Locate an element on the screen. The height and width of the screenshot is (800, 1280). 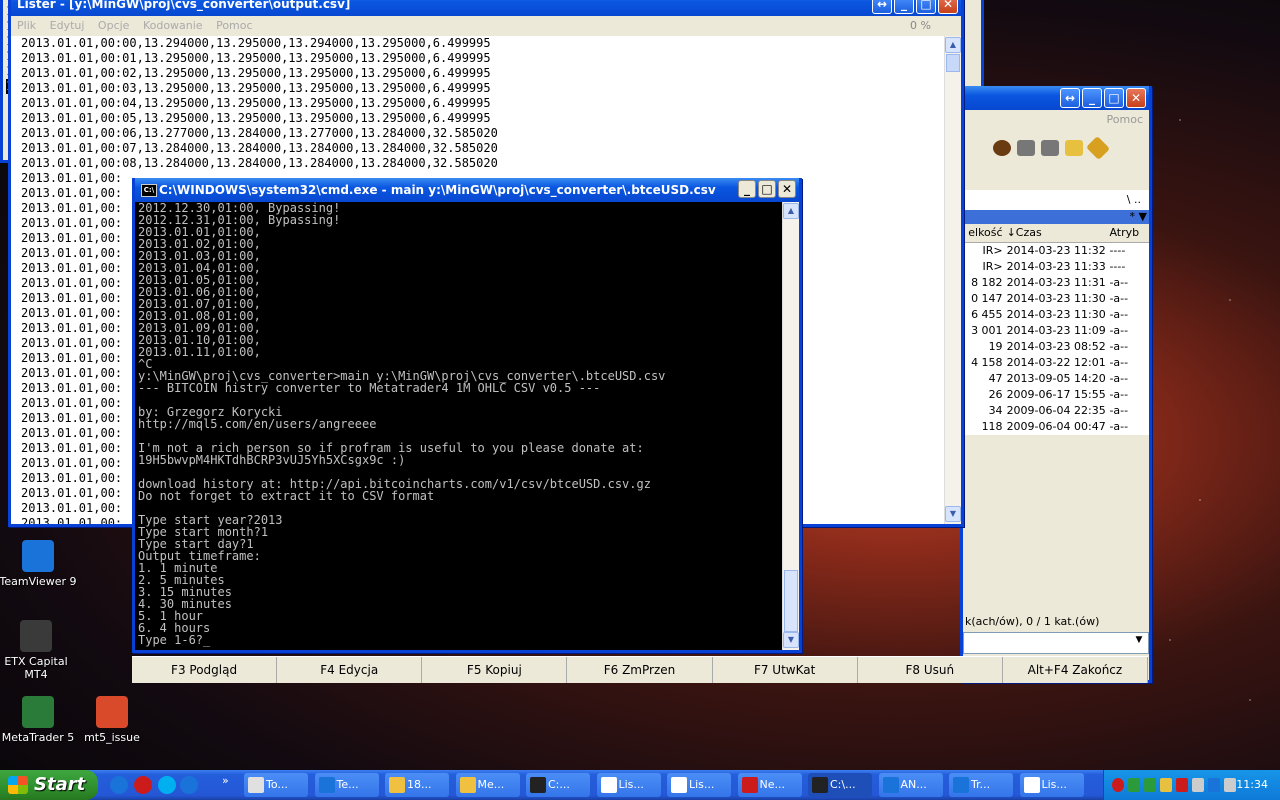
app-icon is located at coordinates (749, 785).